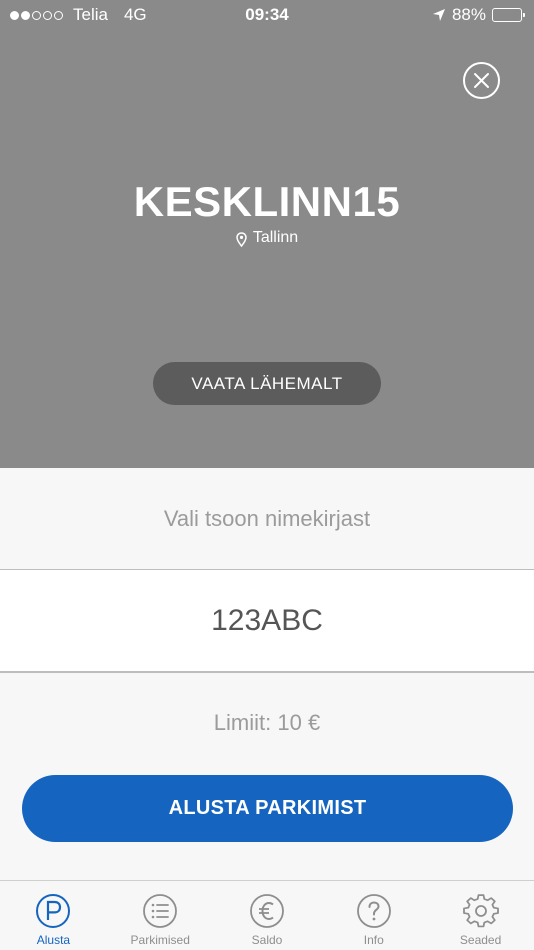 The image size is (534, 950). What do you see at coordinates (468, 14) in the screenshot?
I see `battery-percent: 88%` at bounding box center [468, 14].